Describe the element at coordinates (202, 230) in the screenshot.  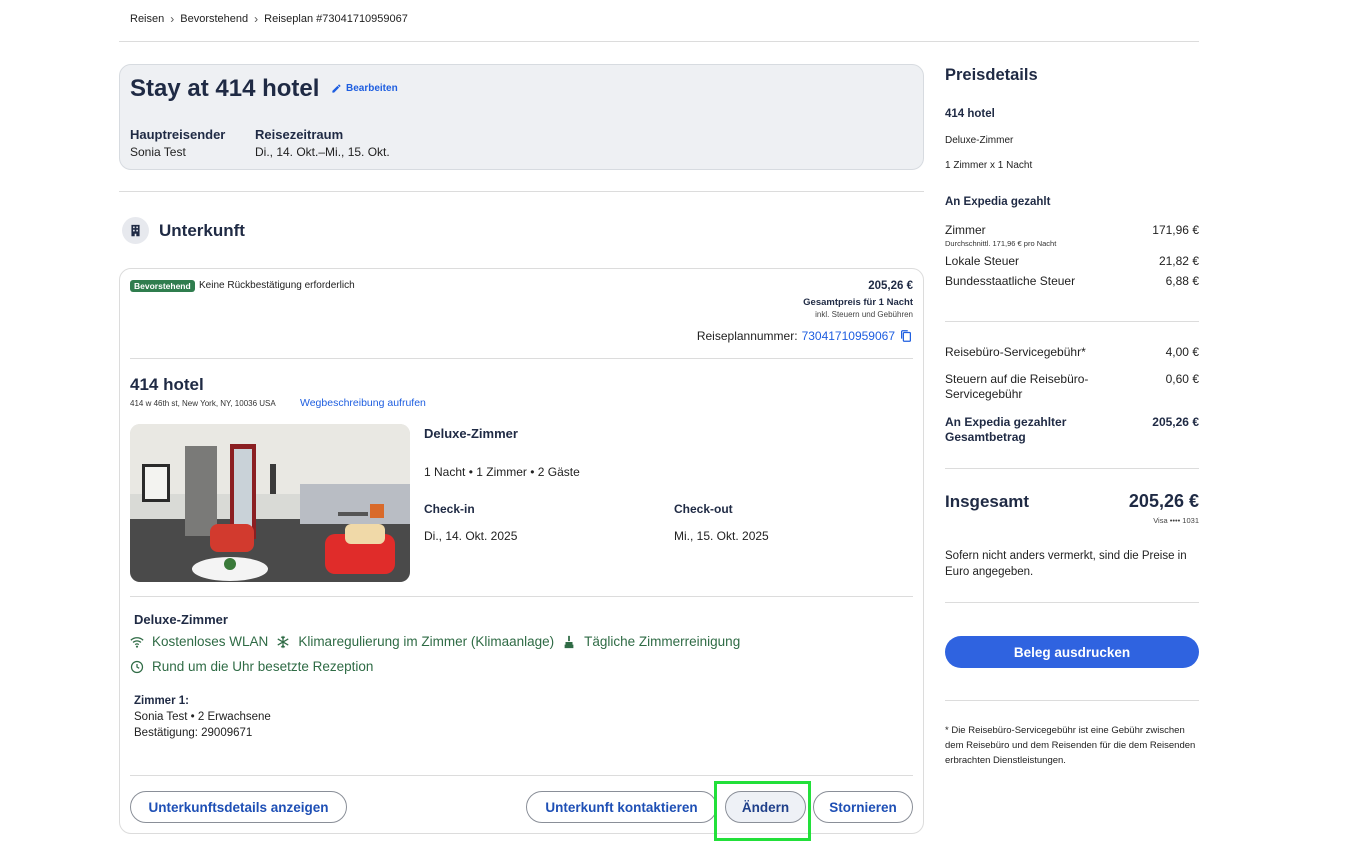
I see `section-title-lodging: Unterkunft` at that location.